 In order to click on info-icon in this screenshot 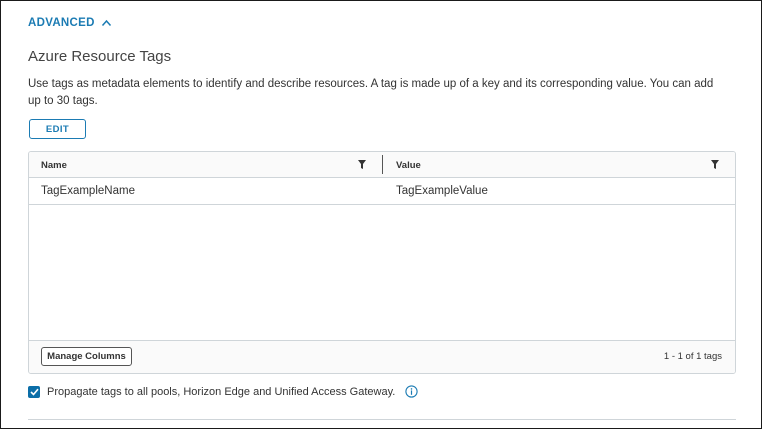, I will do `click(411, 391)`.